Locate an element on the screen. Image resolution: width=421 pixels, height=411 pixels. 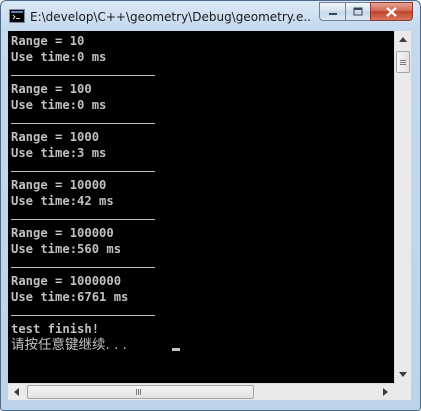
caption-buttons is located at coordinates (366, 12).